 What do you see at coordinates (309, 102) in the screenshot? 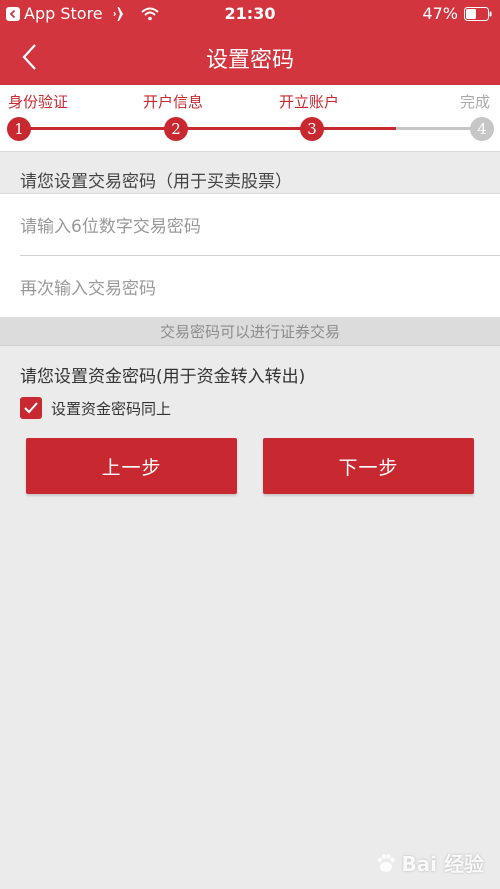
I see `step-label-open-account: 开立账户` at bounding box center [309, 102].